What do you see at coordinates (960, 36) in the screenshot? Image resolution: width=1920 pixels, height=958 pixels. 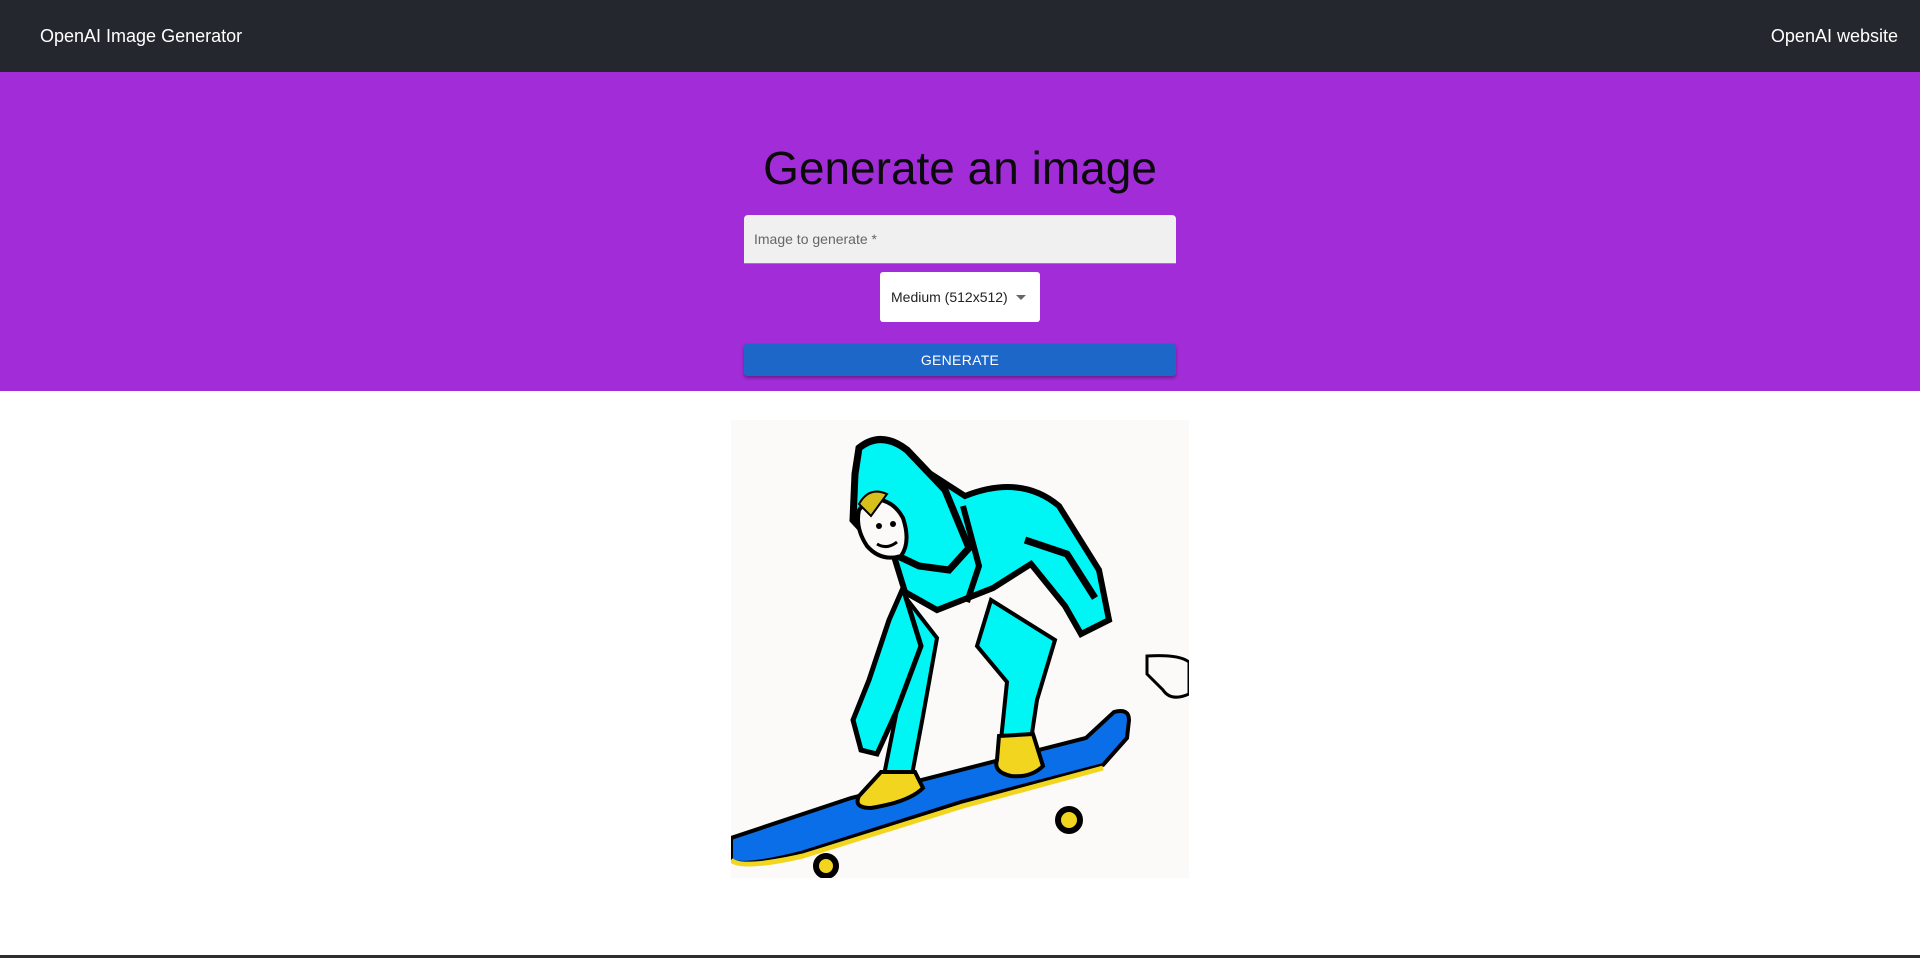 I see `navbar: OpenAI Image Generator OpenAI website` at bounding box center [960, 36].